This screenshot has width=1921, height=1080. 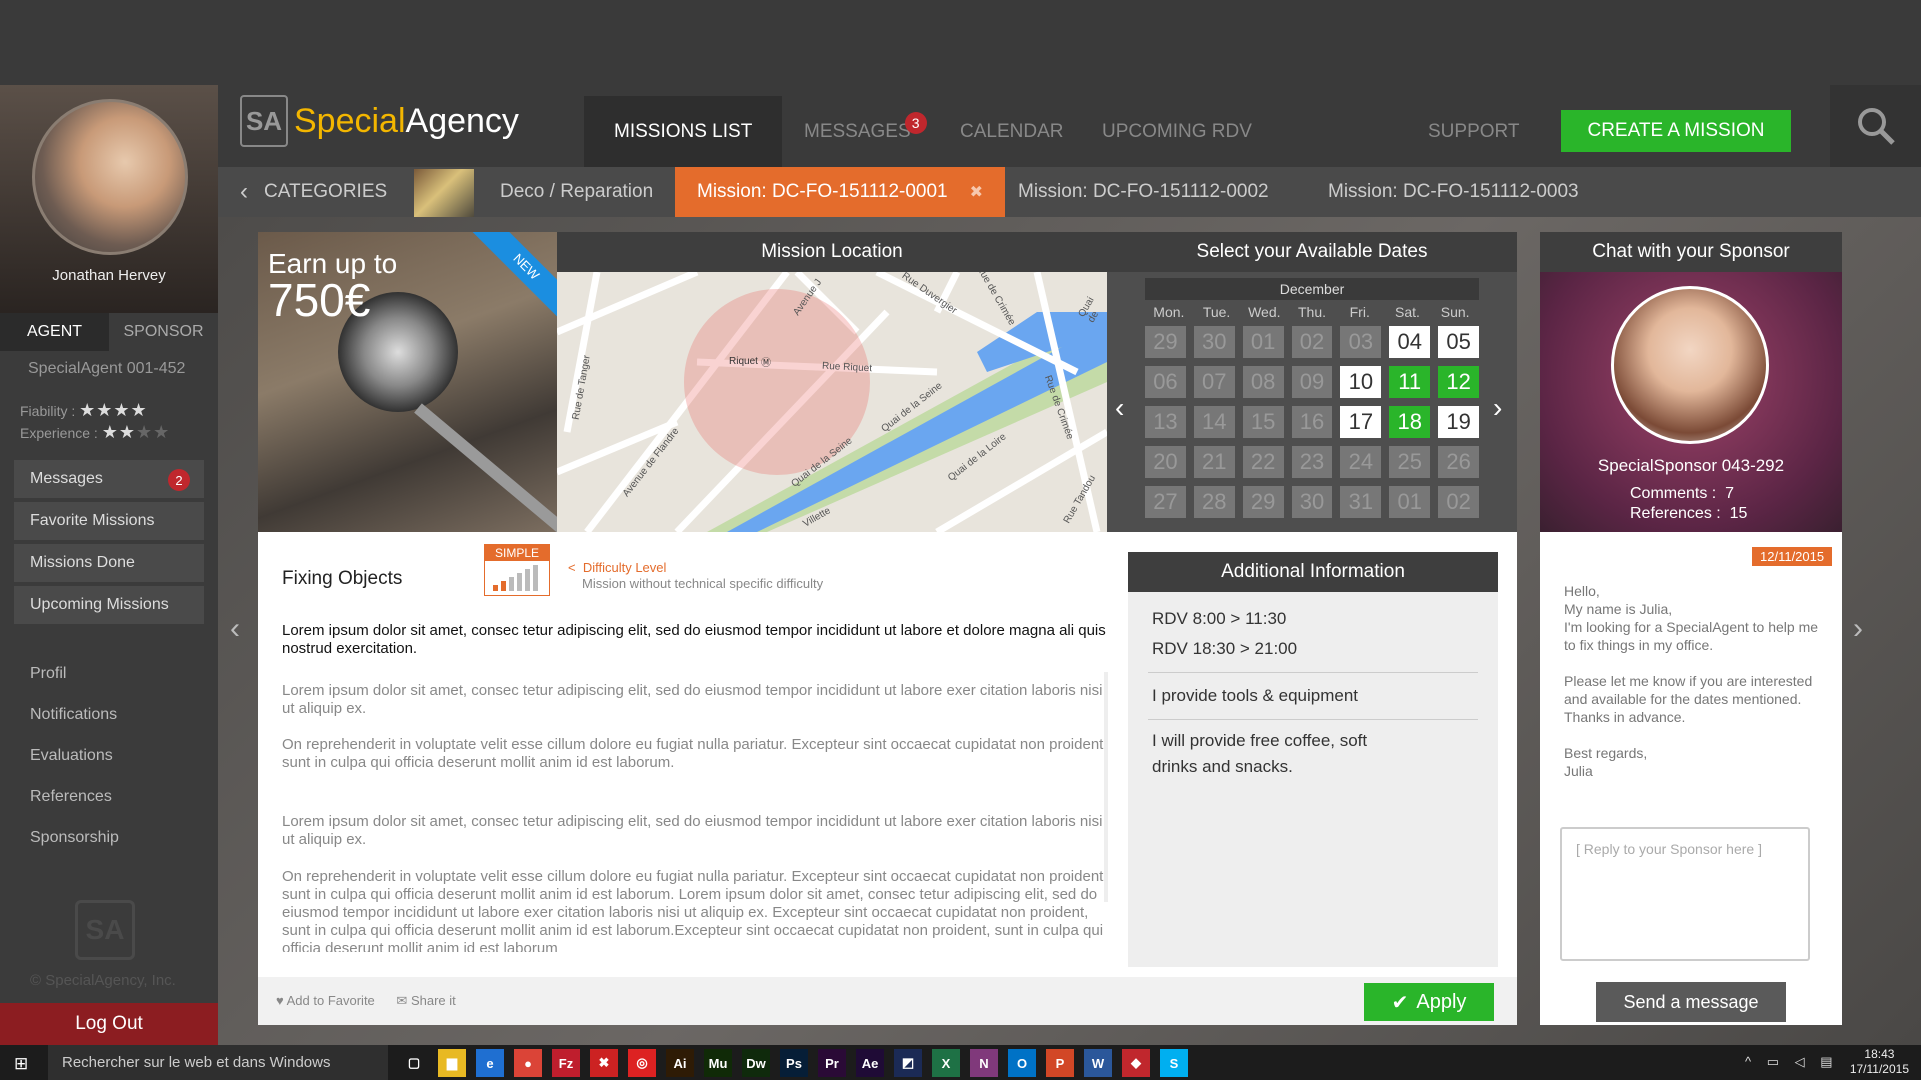 I want to click on calendar-next-icon: ›, so click(x=1497, y=408).